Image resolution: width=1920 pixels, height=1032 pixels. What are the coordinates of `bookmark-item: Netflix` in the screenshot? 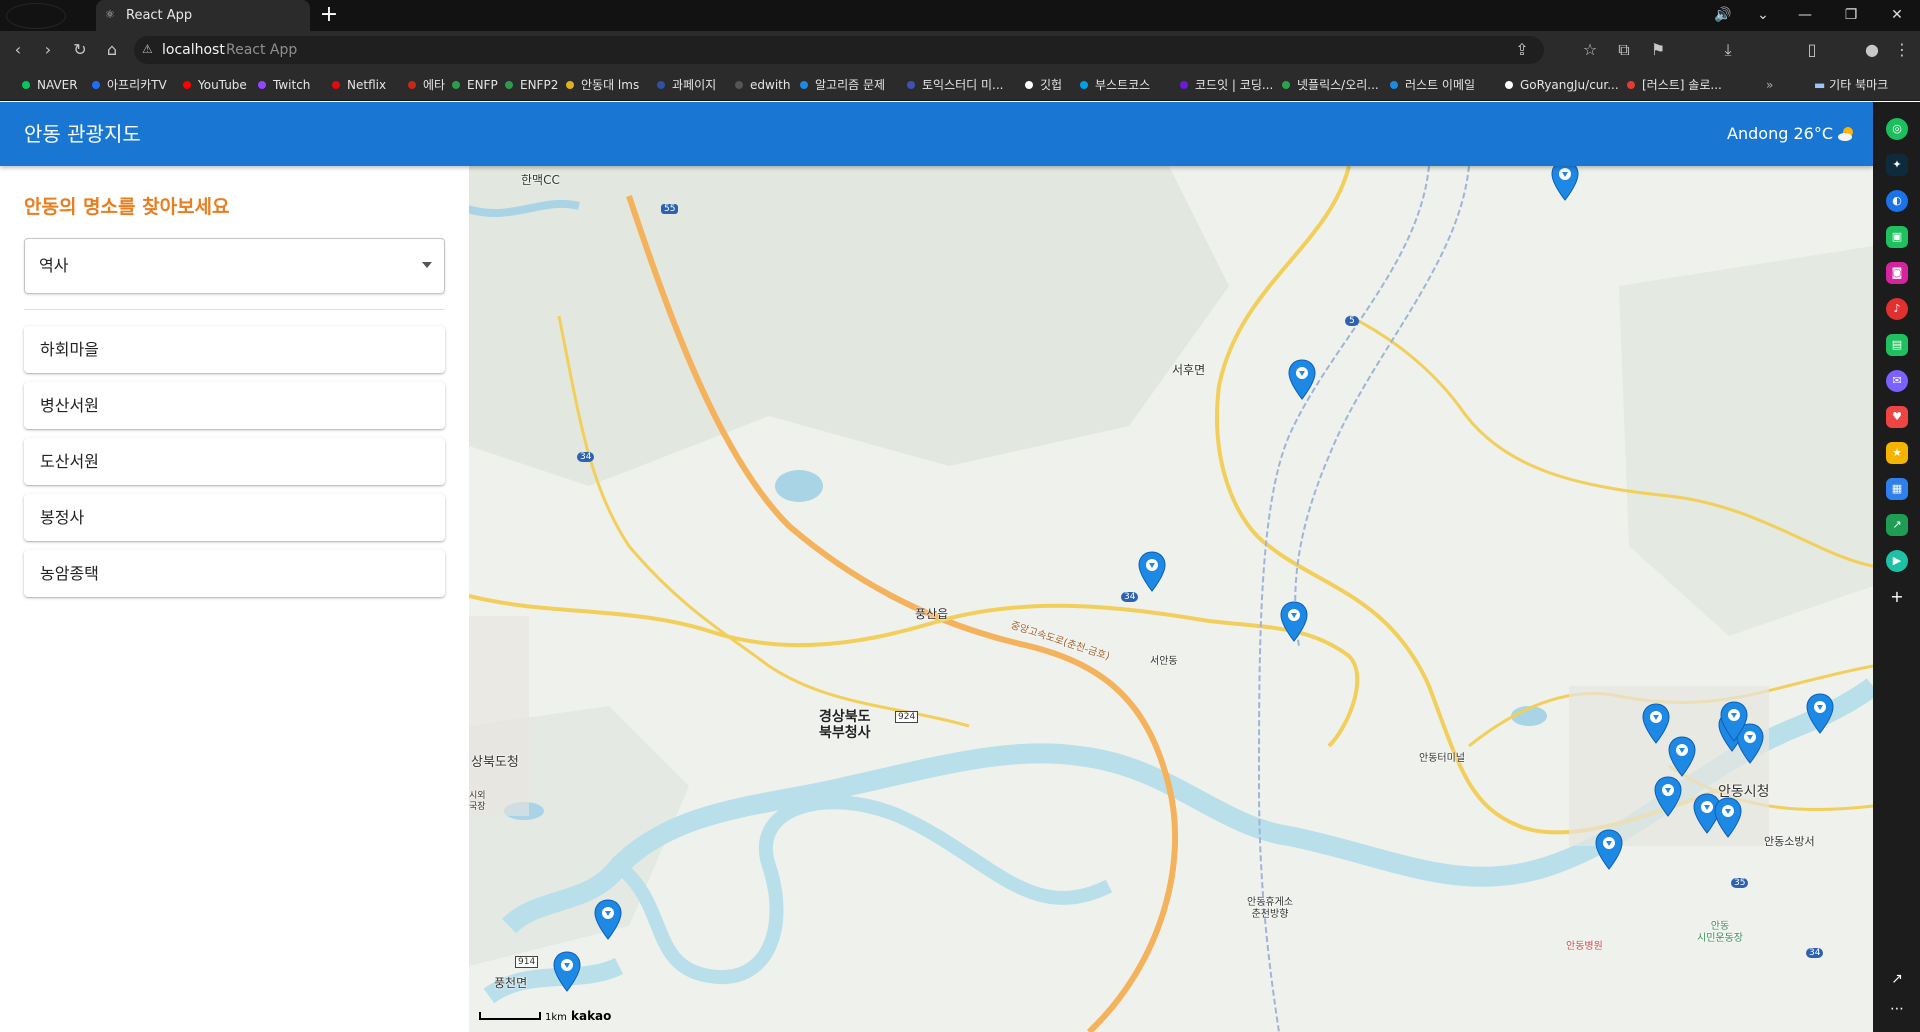 It's located at (359, 85).